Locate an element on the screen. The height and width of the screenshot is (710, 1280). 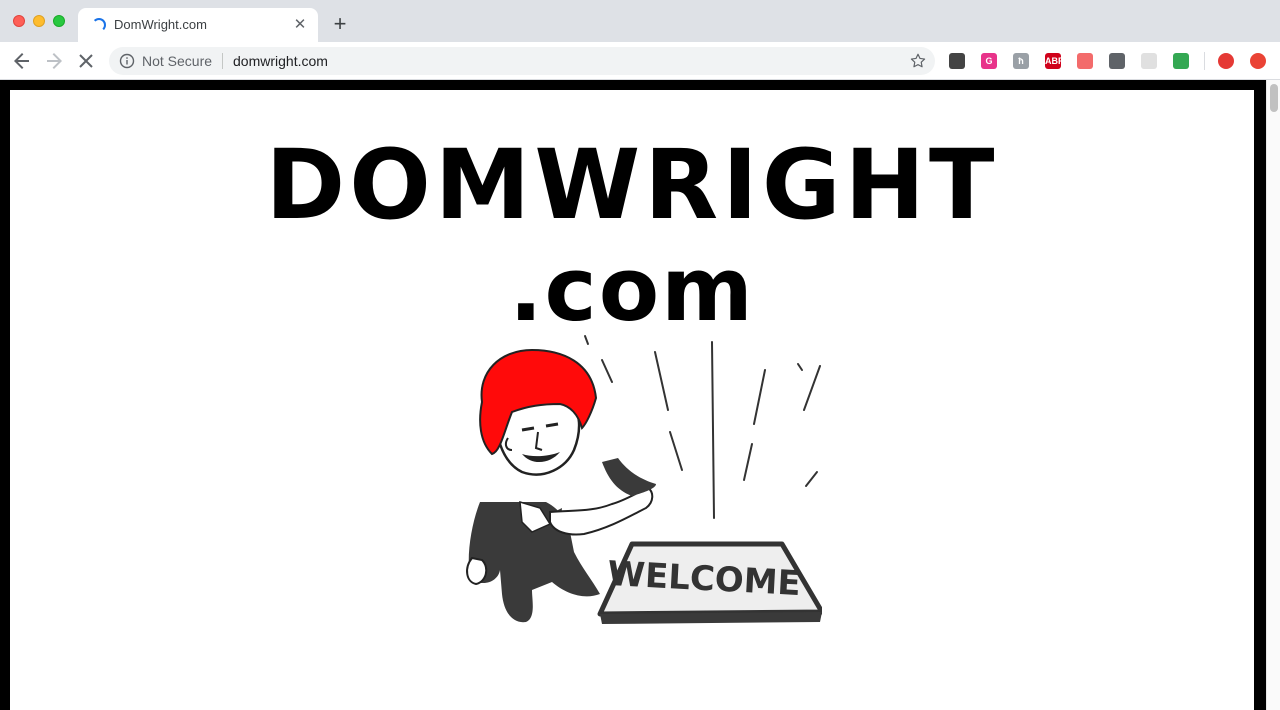
stop-loading-button is located at coordinates (86, 61).